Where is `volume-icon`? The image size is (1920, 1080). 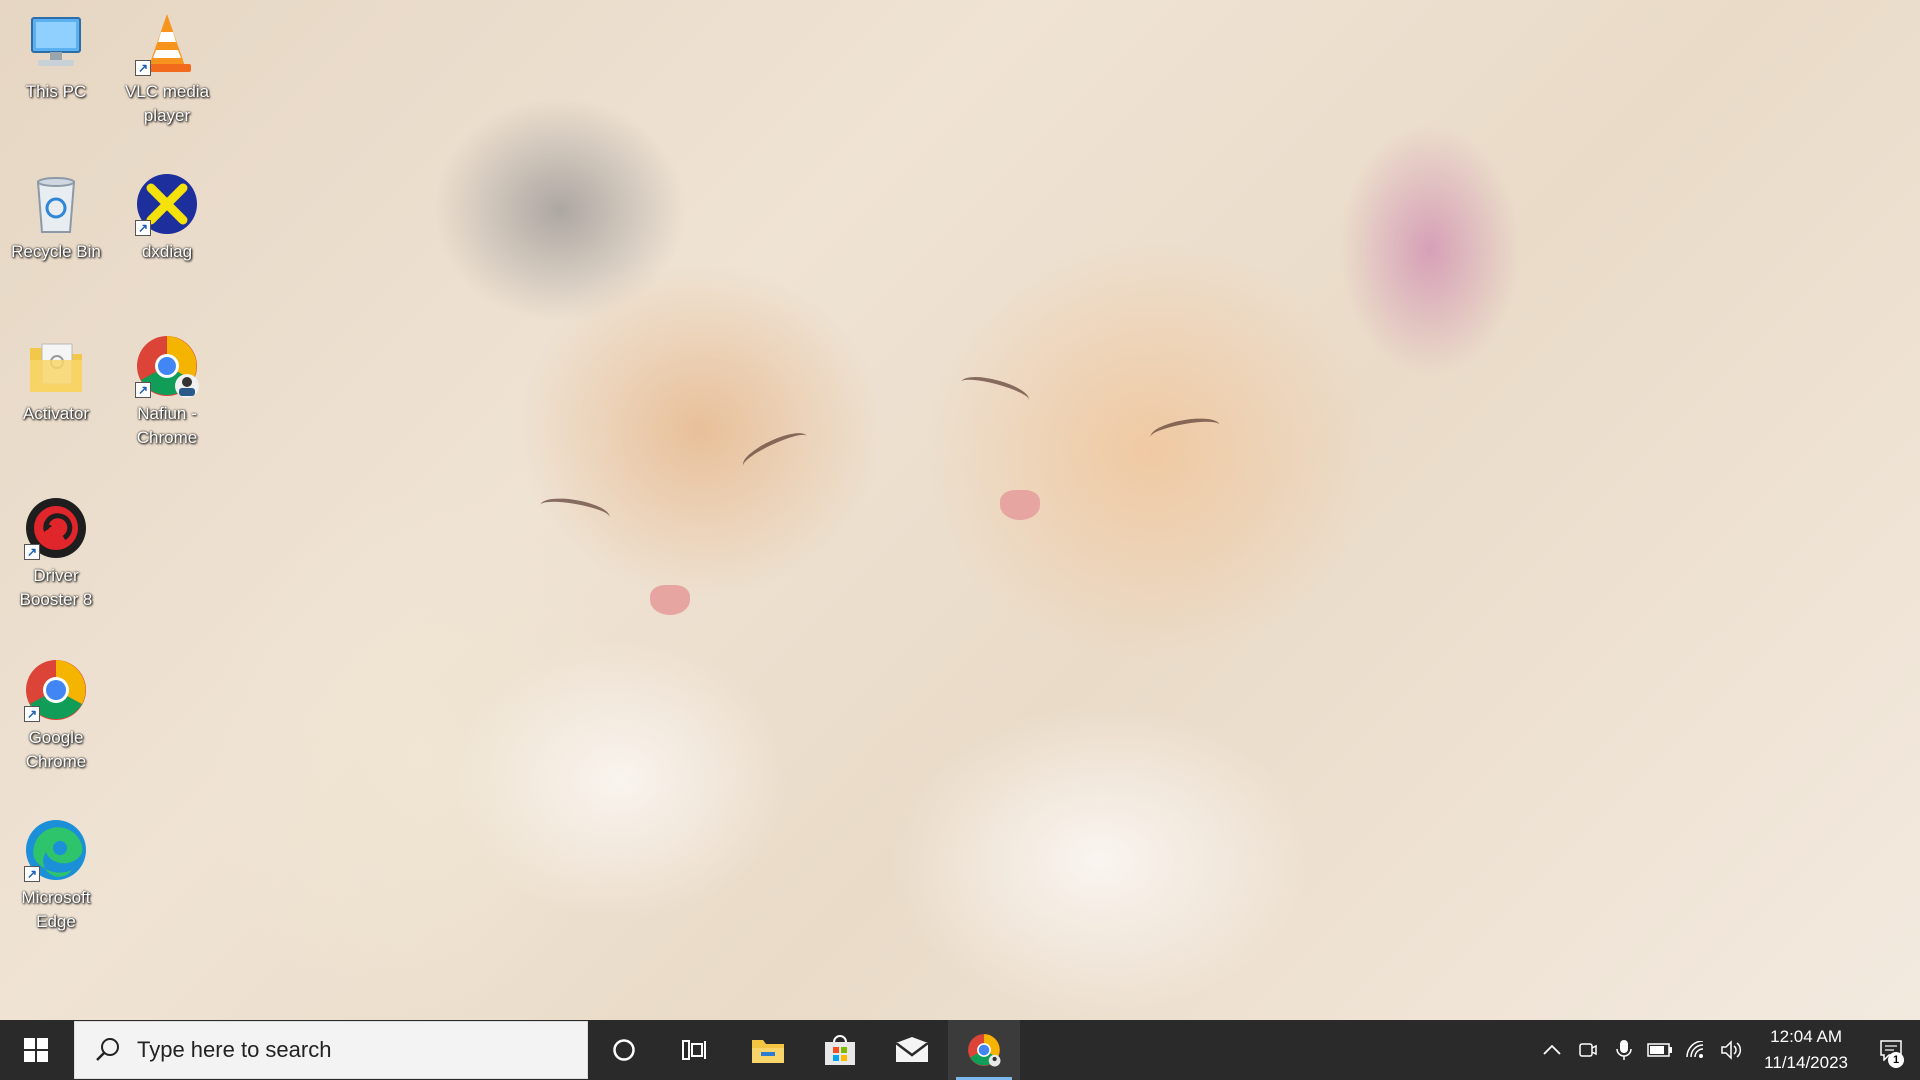 volume-icon is located at coordinates (1731, 1050).